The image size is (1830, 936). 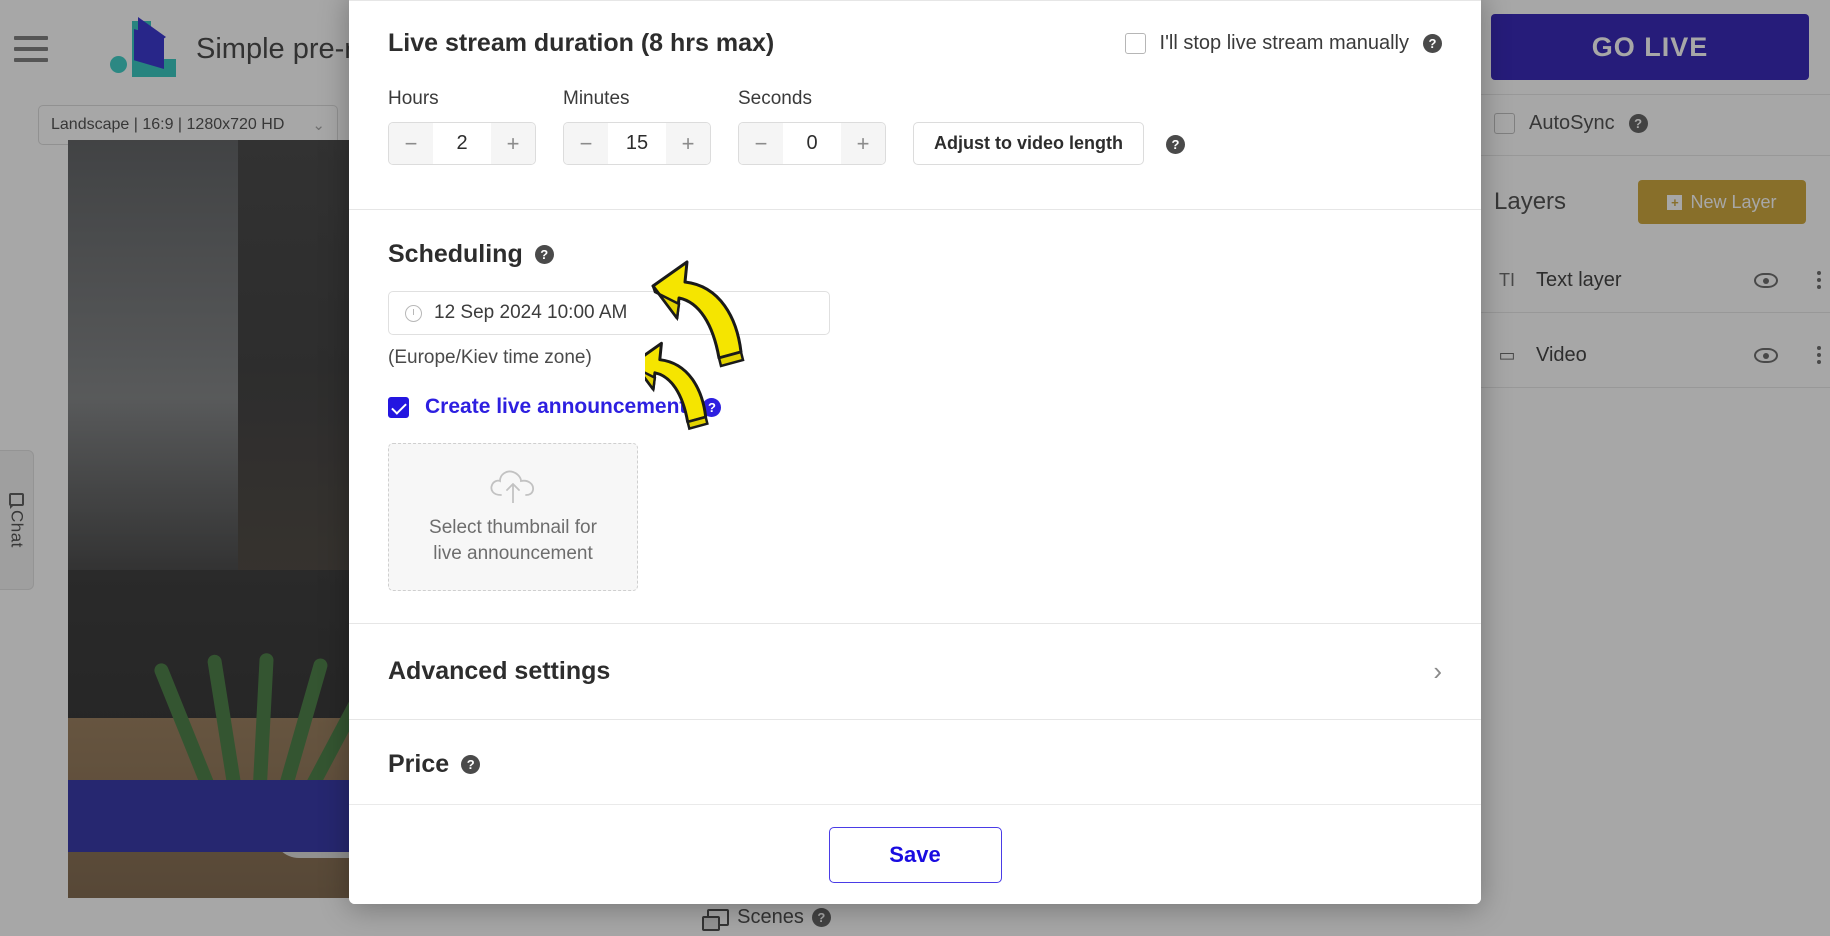 I want to click on modal-footer: Save, so click(x=915, y=854).